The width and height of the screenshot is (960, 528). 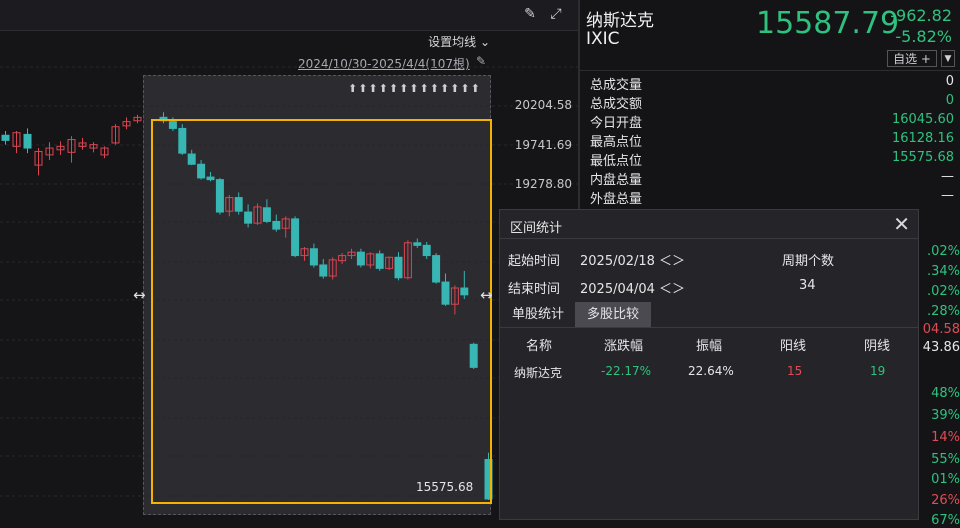 I want to click on start-time-label: 起始时间, so click(x=534, y=261).